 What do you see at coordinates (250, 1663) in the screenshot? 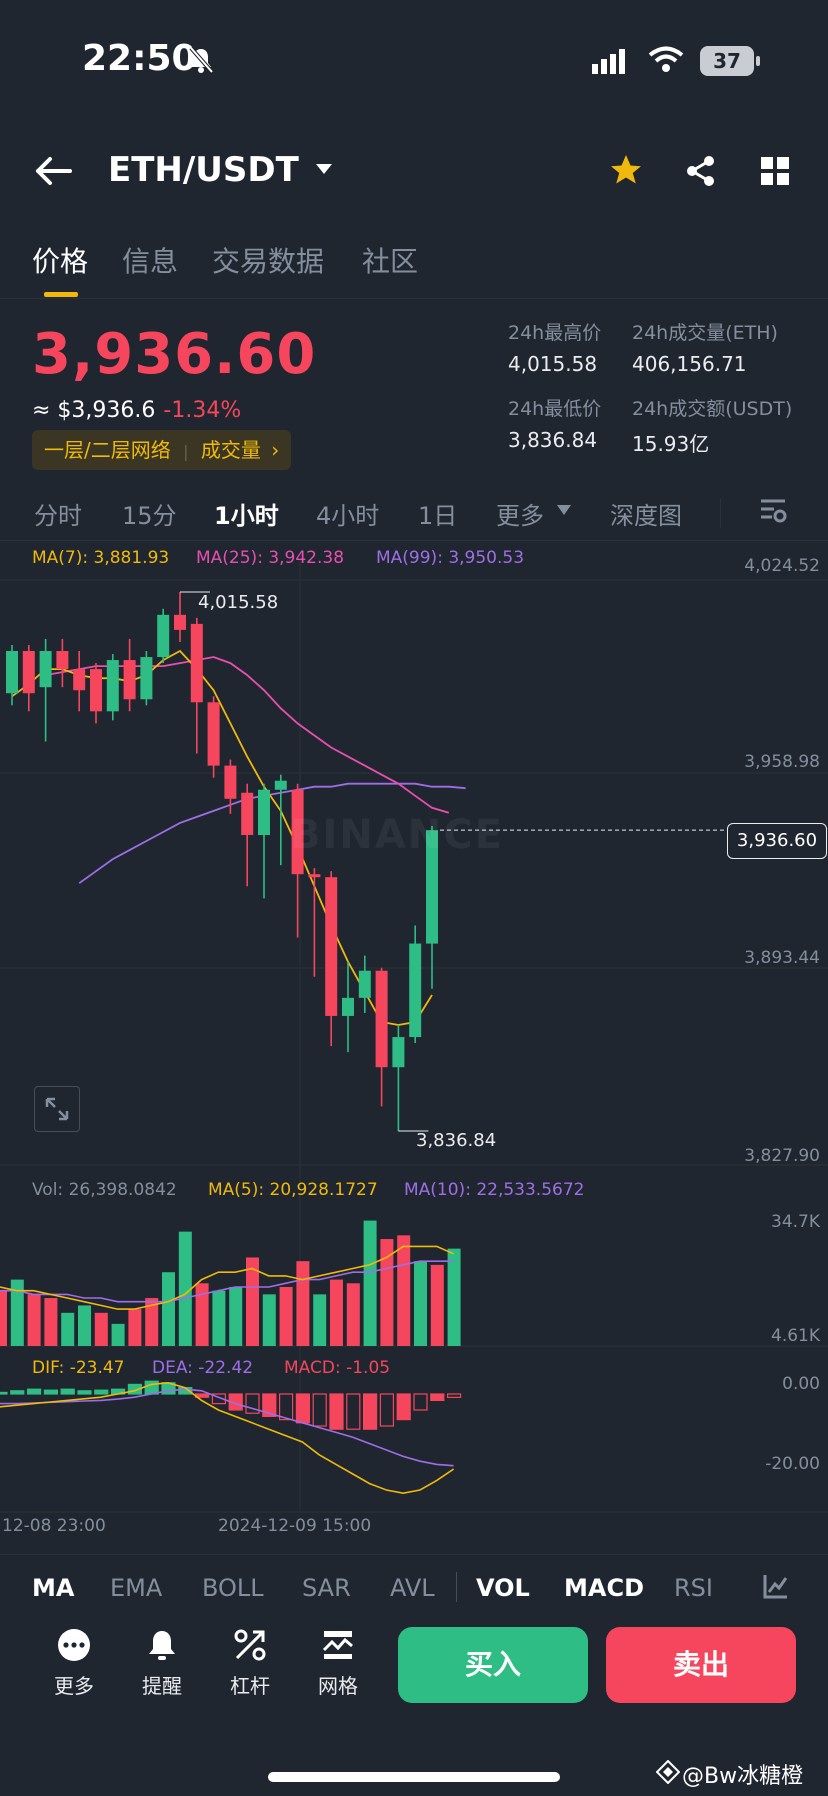
I see `action-leverage: 杠杆` at bounding box center [250, 1663].